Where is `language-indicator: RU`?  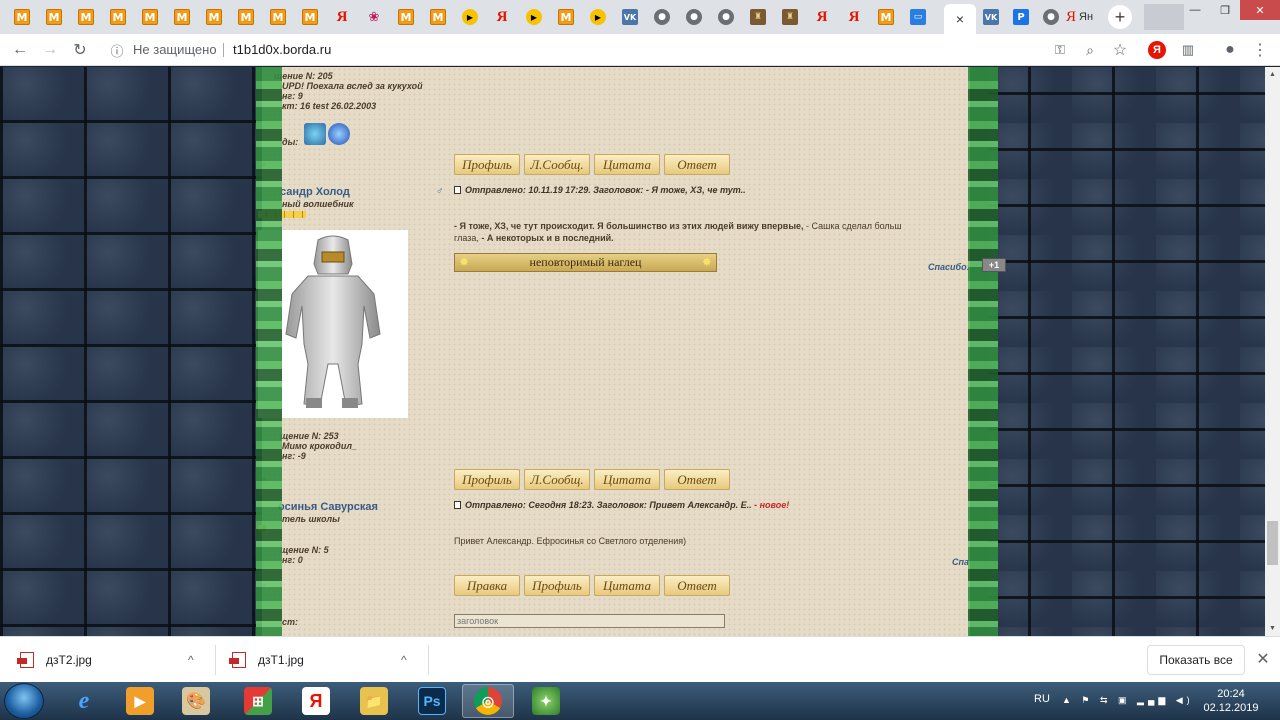 language-indicator: RU is located at coordinates (1042, 699).